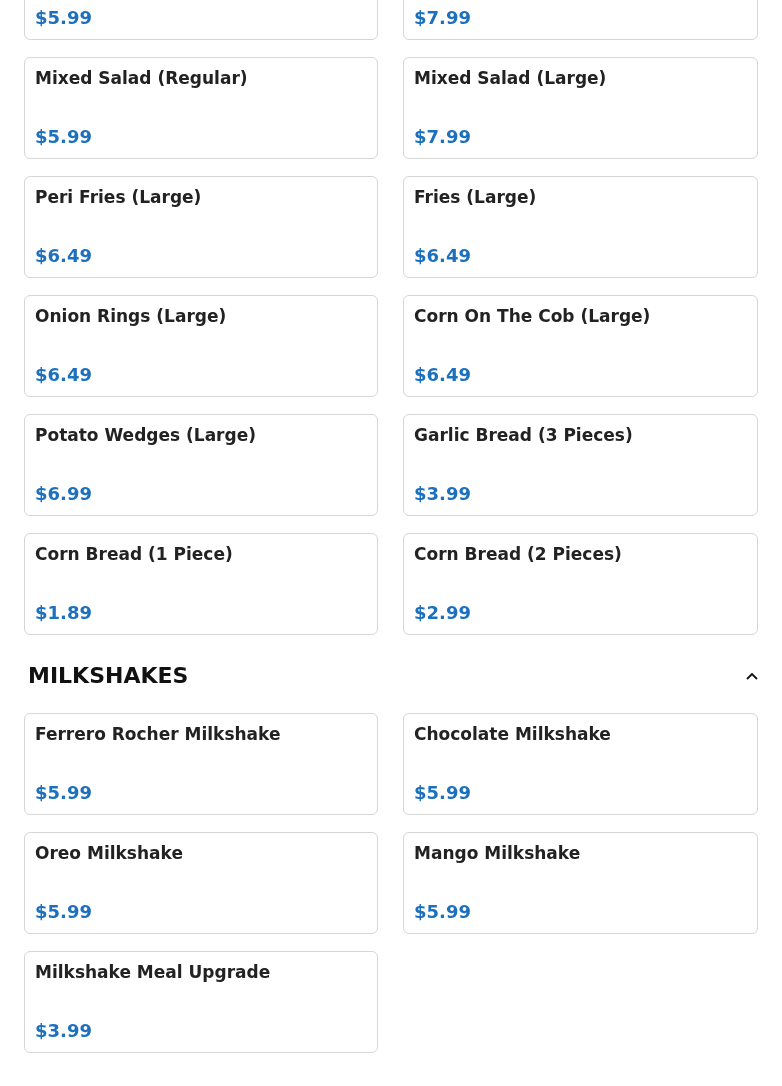  I want to click on menu-item-card: Mixed Salad (Large) $7.99, so click(580, 108).